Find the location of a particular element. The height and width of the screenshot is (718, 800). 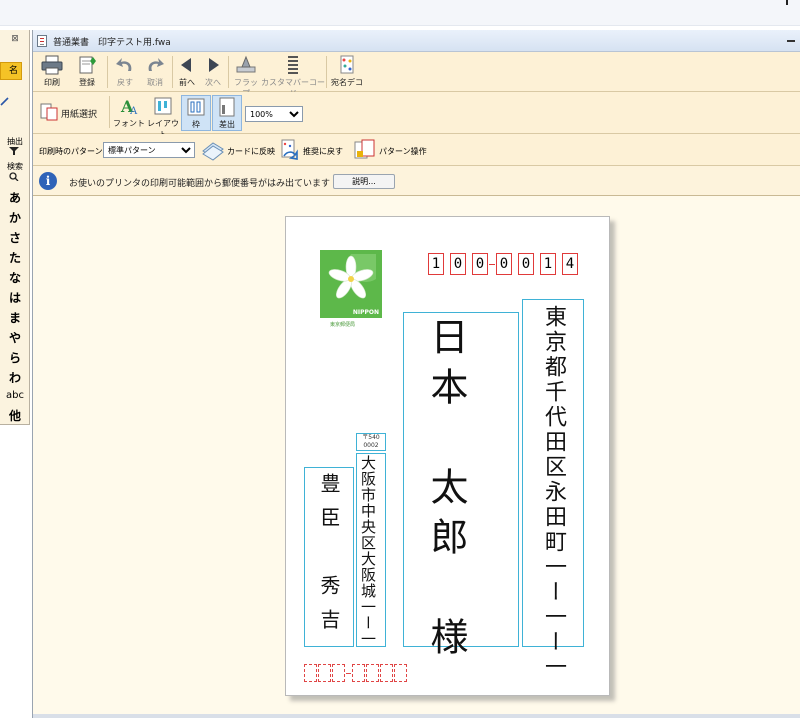

pattern-ops-icon is located at coordinates (364, 149).